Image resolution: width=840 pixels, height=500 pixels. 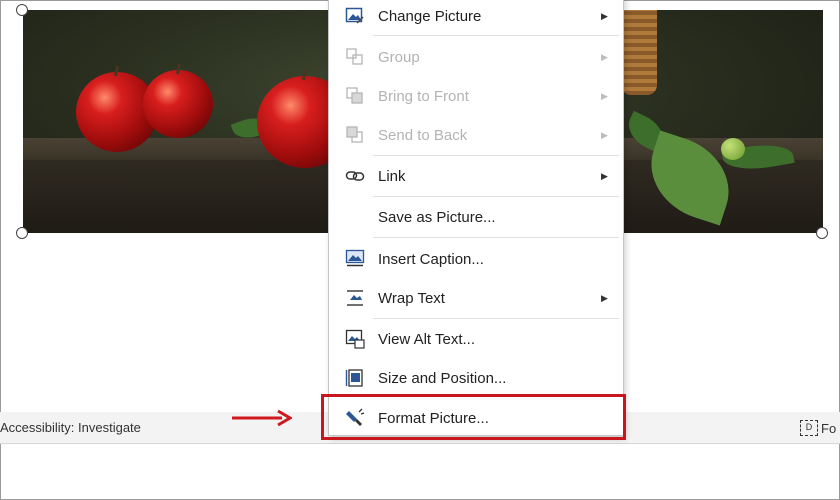 What do you see at coordinates (355, 96) in the screenshot?
I see `bring-to-front-icon` at bounding box center [355, 96].